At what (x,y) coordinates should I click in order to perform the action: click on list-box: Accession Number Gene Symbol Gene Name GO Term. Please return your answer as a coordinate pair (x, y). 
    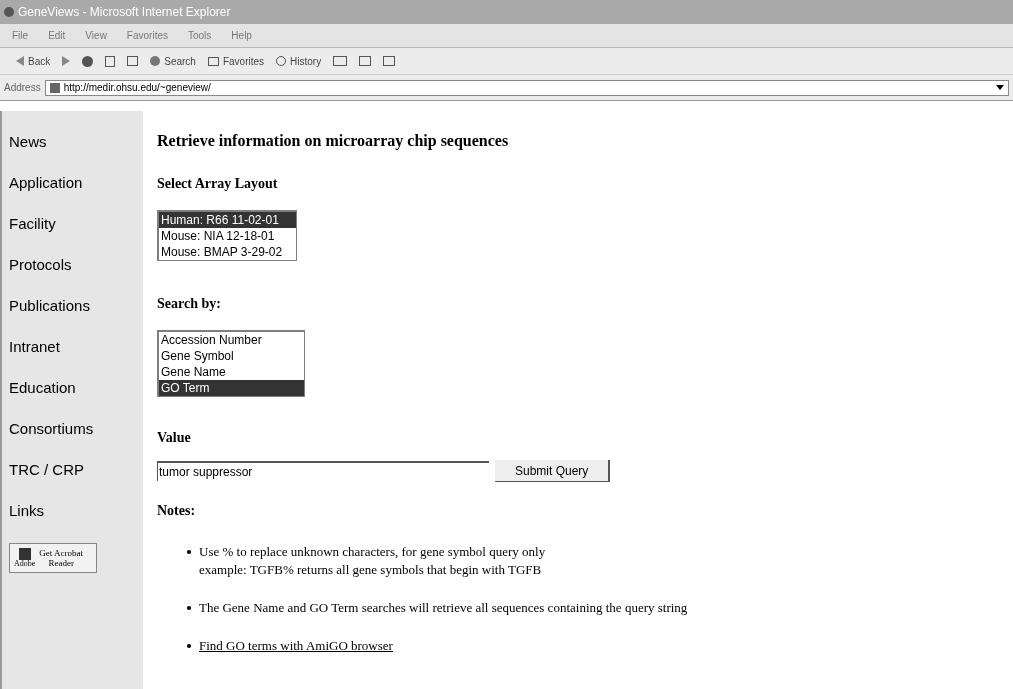
    Looking at the image, I should click on (231, 363).